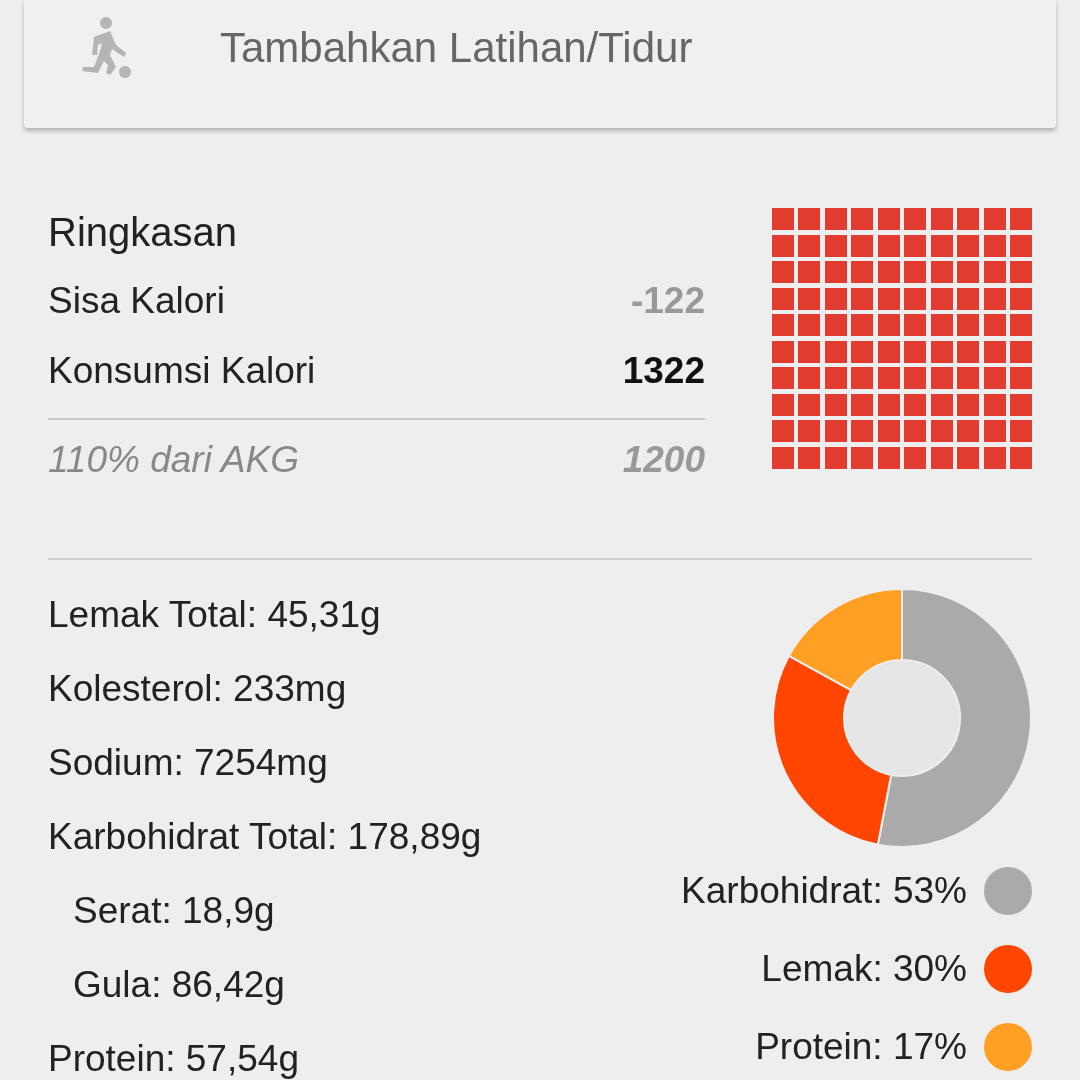 This screenshot has height=1080, width=1080. Describe the element at coordinates (663, 371) in the screenshot. I see `calorie-value: 1322` at that location.